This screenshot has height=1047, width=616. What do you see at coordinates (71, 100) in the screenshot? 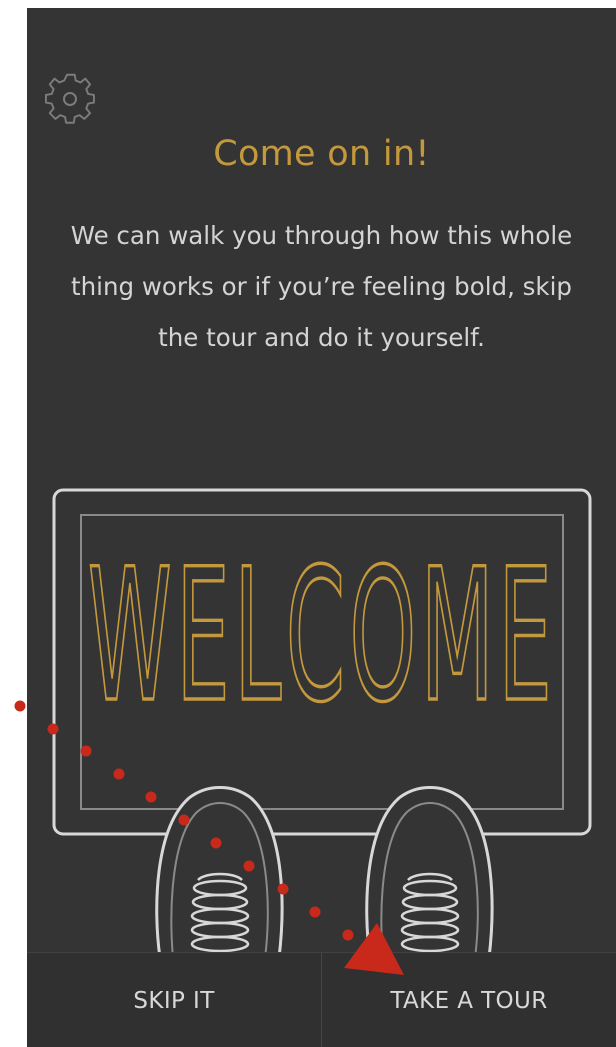
I see `gear-icon` at bounding box center [71, 100].